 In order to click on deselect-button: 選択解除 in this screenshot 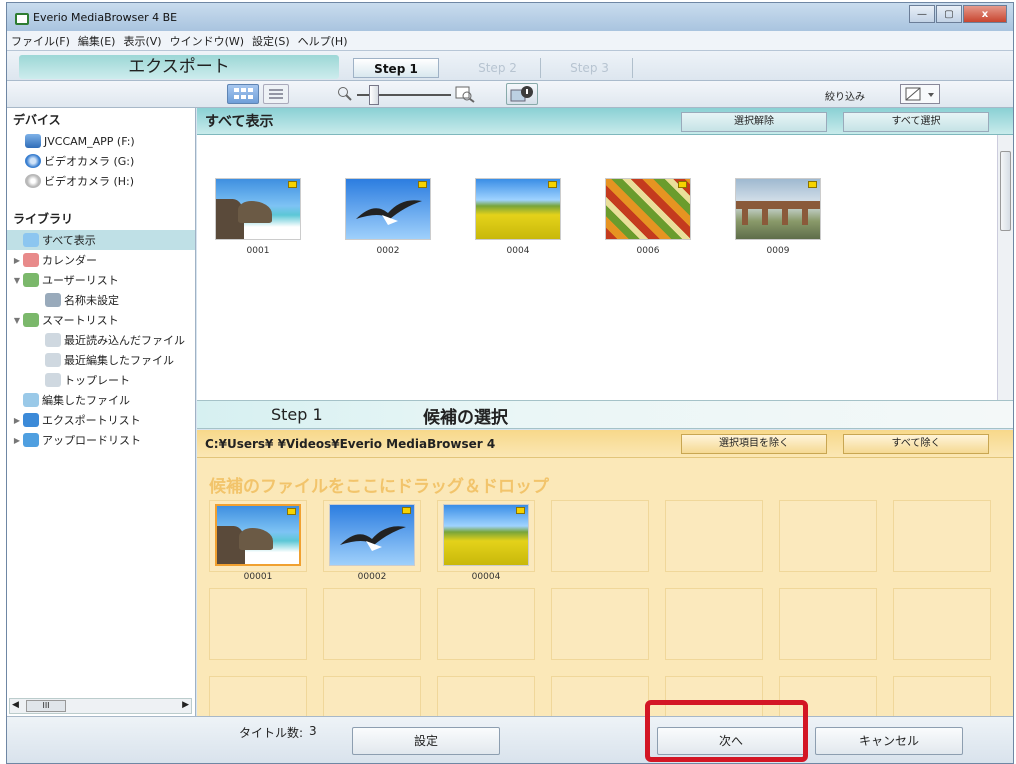, I will do `click(754, 122)`.